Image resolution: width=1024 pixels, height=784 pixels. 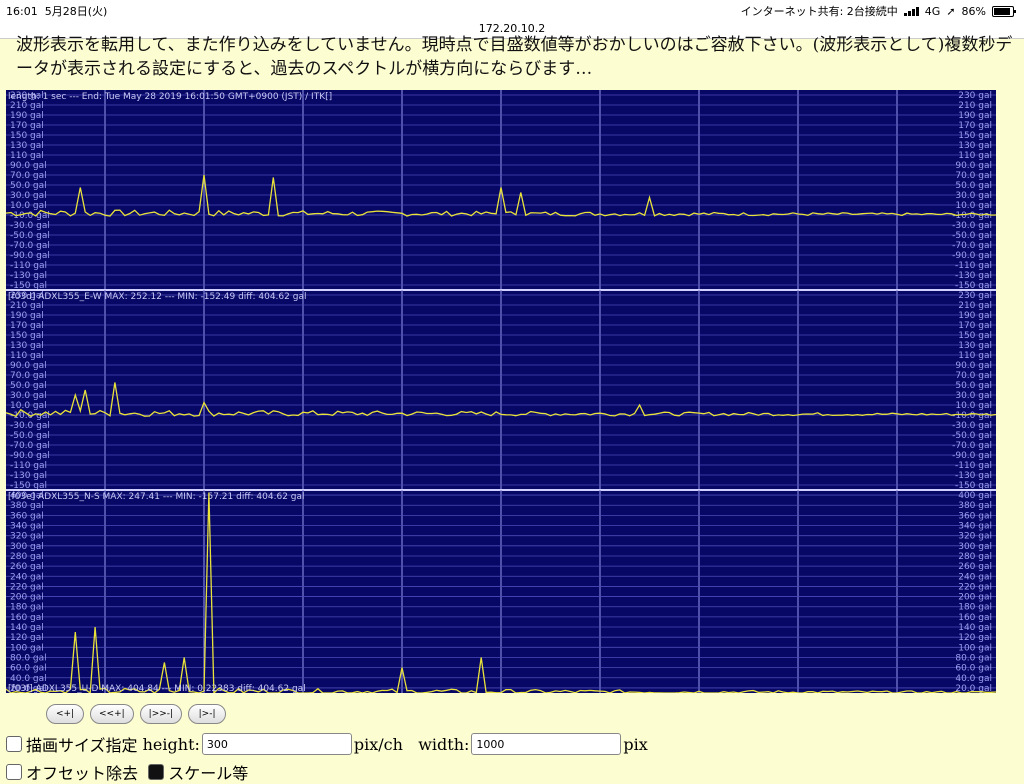 I want to click on y-tick-label-right: 220 gal, so click(x=975, y=587).